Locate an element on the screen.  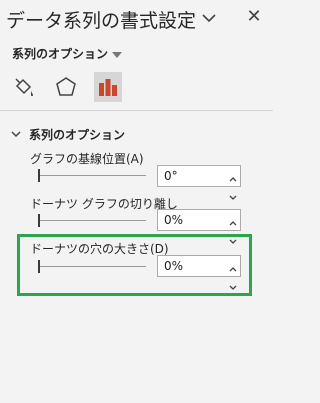
tab-series-options is located at coordinates (108, 87).